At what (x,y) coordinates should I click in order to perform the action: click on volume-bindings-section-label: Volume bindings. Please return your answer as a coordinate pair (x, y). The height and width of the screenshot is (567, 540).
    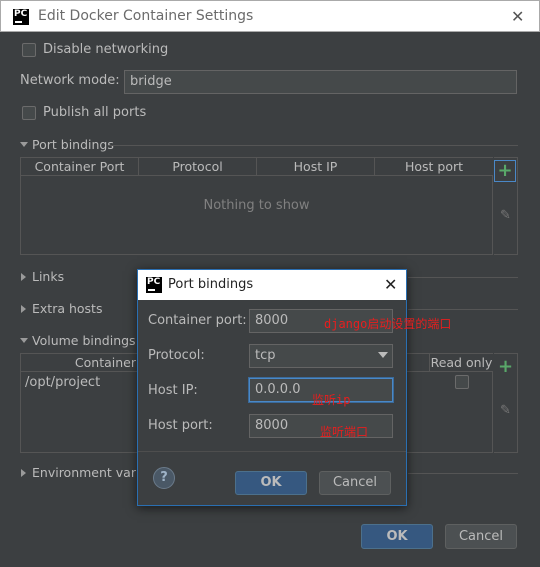
    Looking at the image, I should click on (84, 340).